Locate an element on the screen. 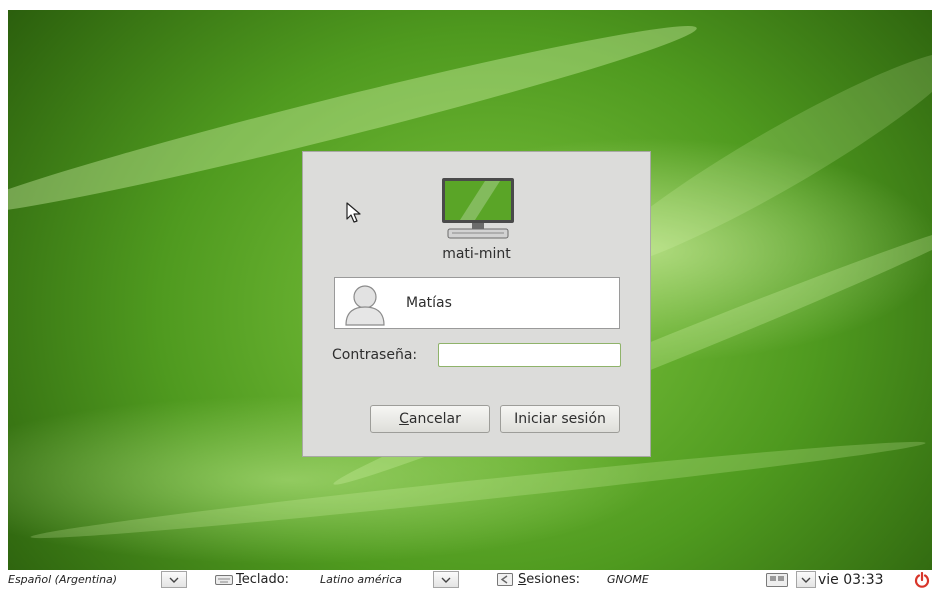 The image size is (932, 590). sessions-label-text: esiones: is located at coordinates (553, 579).